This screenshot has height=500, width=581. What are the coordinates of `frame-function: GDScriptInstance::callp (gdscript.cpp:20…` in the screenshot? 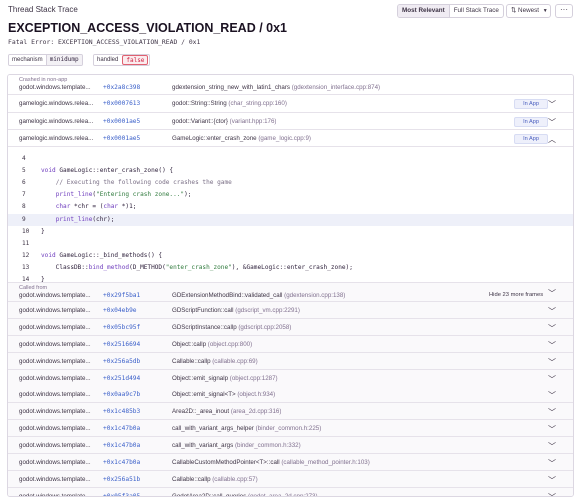 It's located at (231, 327).